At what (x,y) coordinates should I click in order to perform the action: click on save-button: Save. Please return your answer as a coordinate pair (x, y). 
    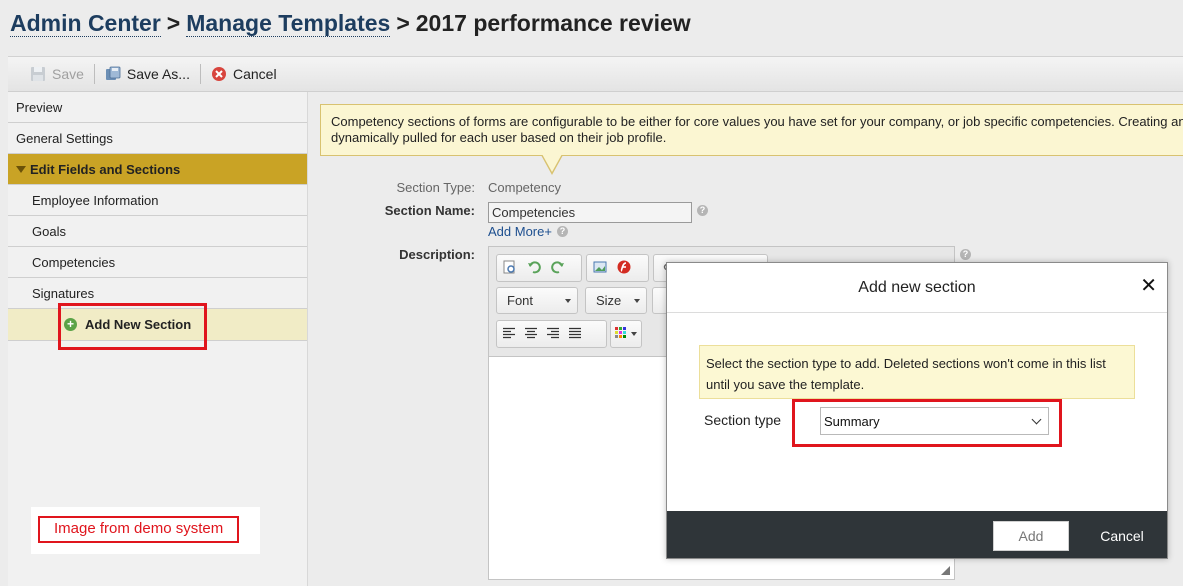
    Looking at the image, I should click on (57, 74).